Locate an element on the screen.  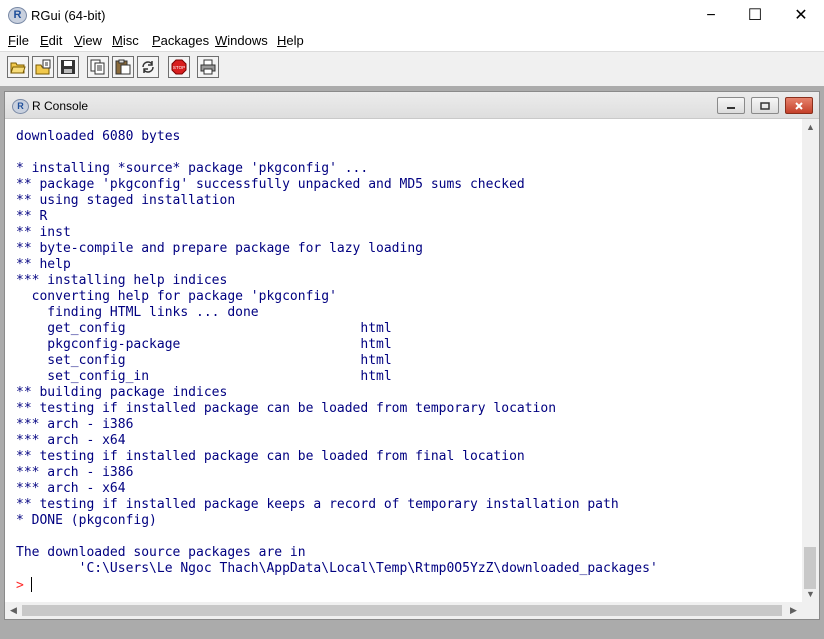
vertical-scroll-thumb is located at coordinates (810, 568).